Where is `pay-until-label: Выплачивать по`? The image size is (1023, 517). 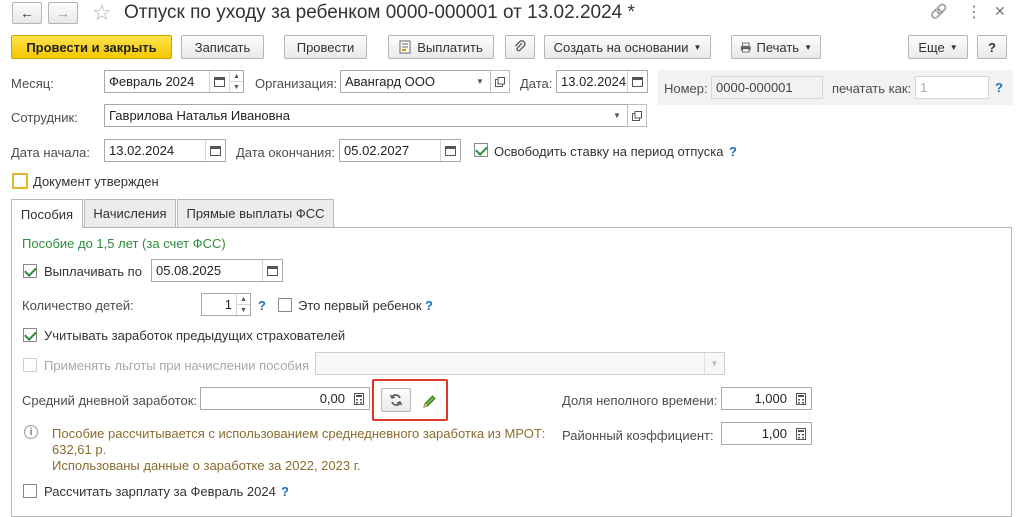 pay-until-label: Выплачивать по is located at coordinates (93, 271).